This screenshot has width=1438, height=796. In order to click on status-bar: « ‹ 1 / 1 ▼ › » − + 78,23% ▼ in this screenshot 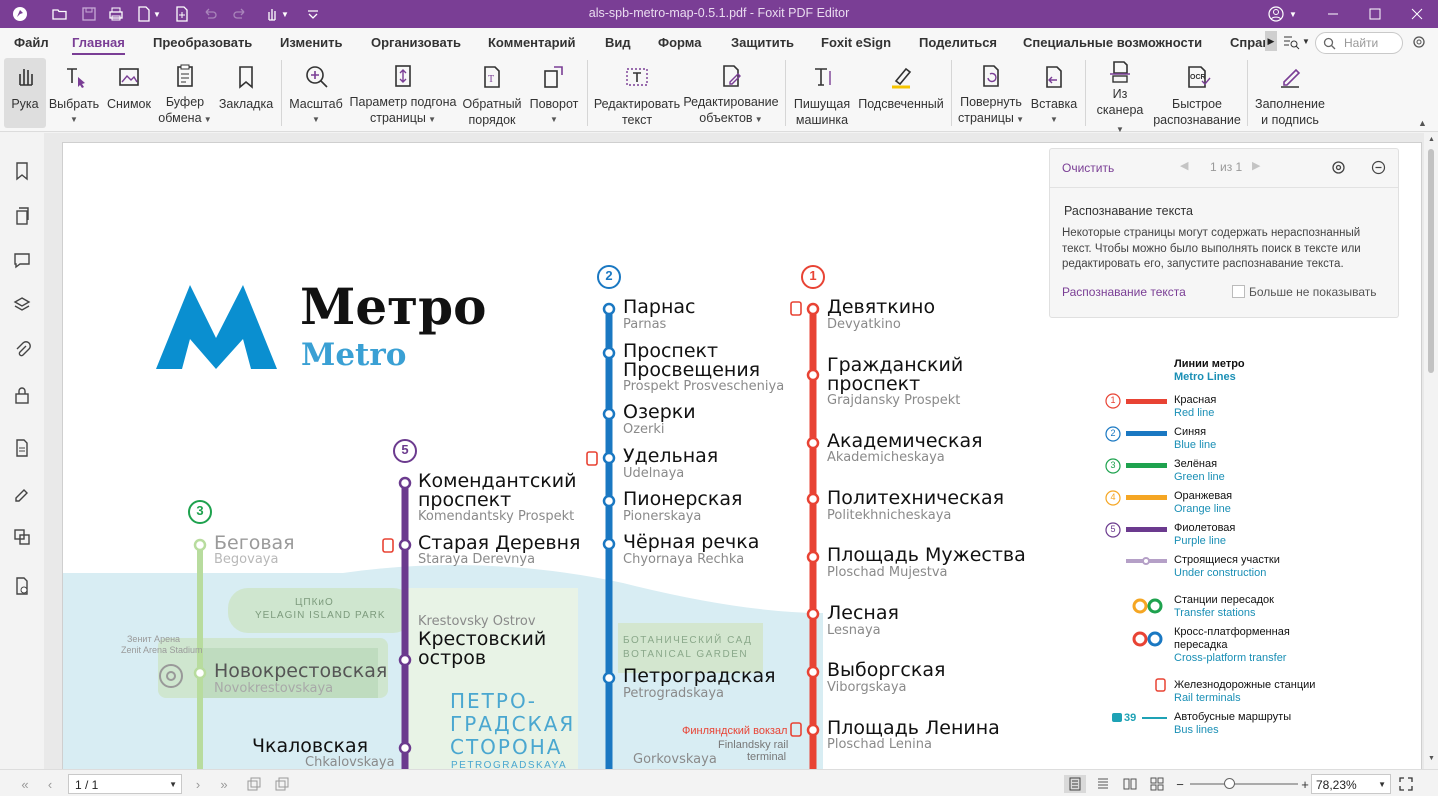, I will do `click(719, 782)`.